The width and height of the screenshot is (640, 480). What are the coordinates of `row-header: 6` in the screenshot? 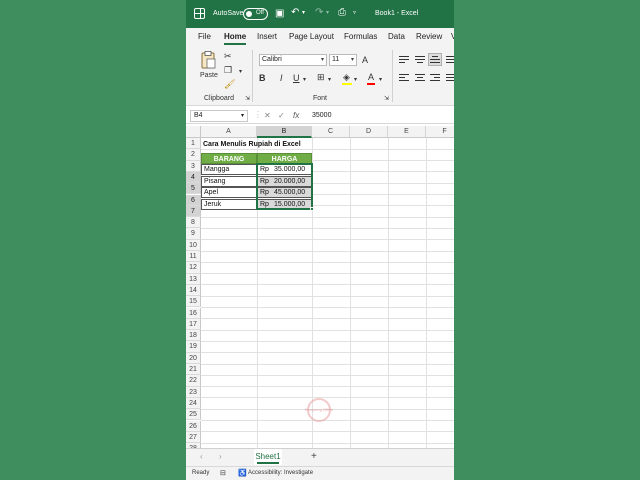 It's located at (193, 200).